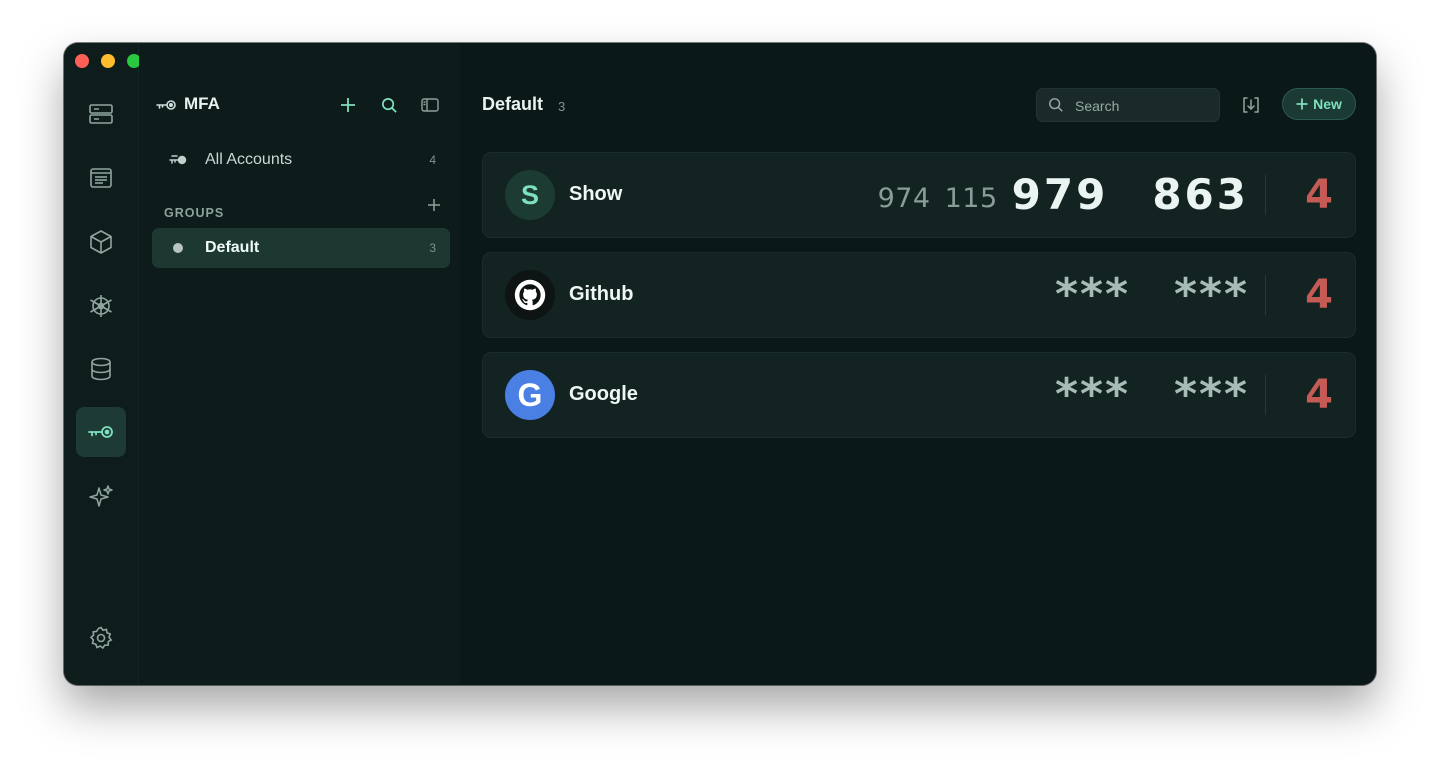 This screenshot has width=1440, height=770. Describe the element at coordinates (178, 248) in the screenshot. I see `group-dot-icon` at that location.